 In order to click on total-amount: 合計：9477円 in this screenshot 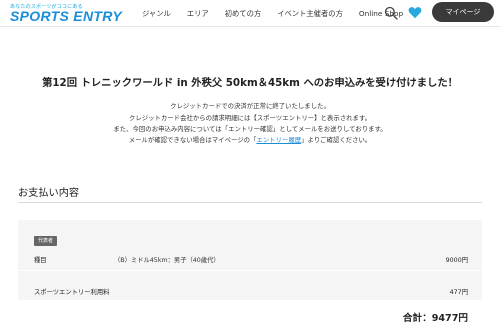, I will do `click(435, 318)`.